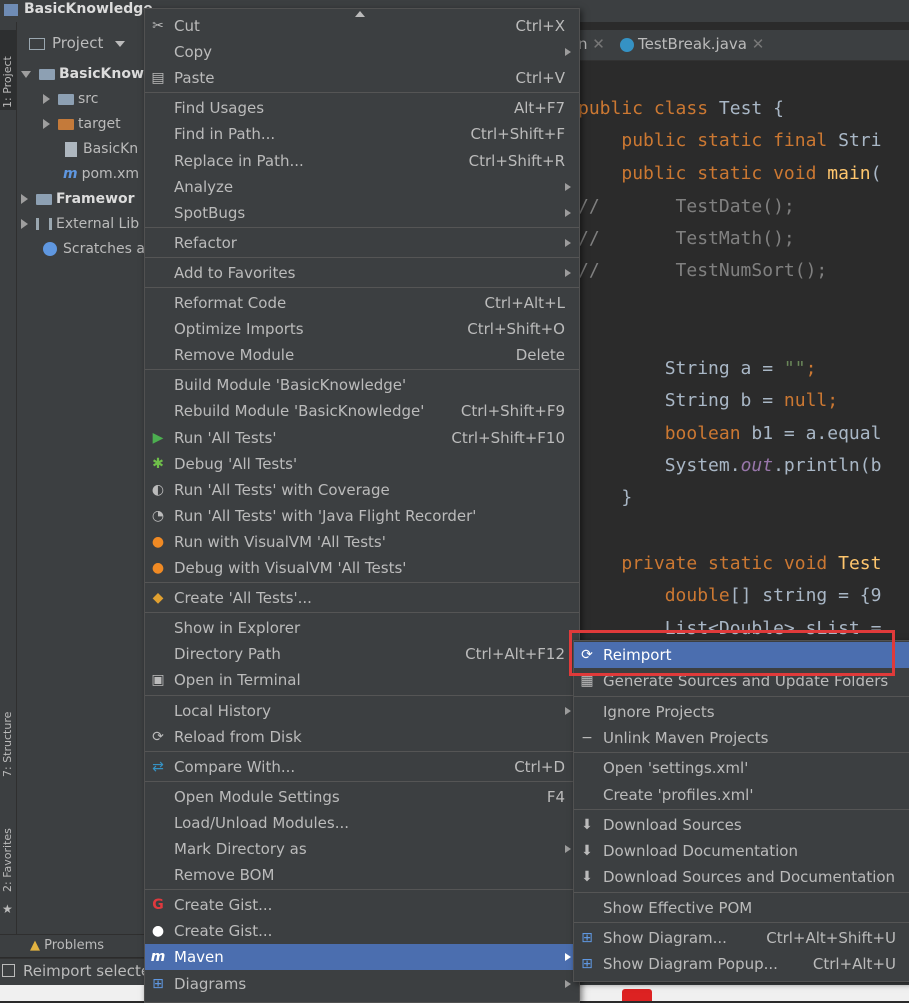 The height and width of the screenshot is (1003, 909). Describe the element at coordinates (362, 213) in the screenshot. I see `menu-item-spotbugs: SpotBugs` at that location.